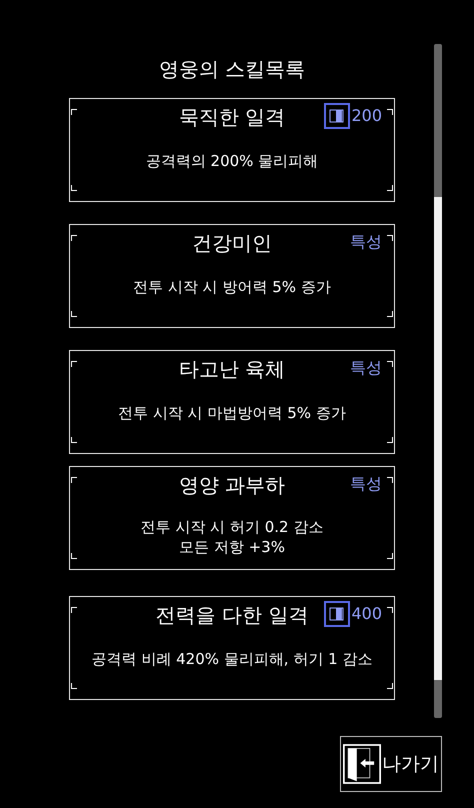  Describe the element at coordinates (232, 413) in the screenshot. I see `skill-description: 전투 시작 시 마법방어력 5% 증가` at that location.